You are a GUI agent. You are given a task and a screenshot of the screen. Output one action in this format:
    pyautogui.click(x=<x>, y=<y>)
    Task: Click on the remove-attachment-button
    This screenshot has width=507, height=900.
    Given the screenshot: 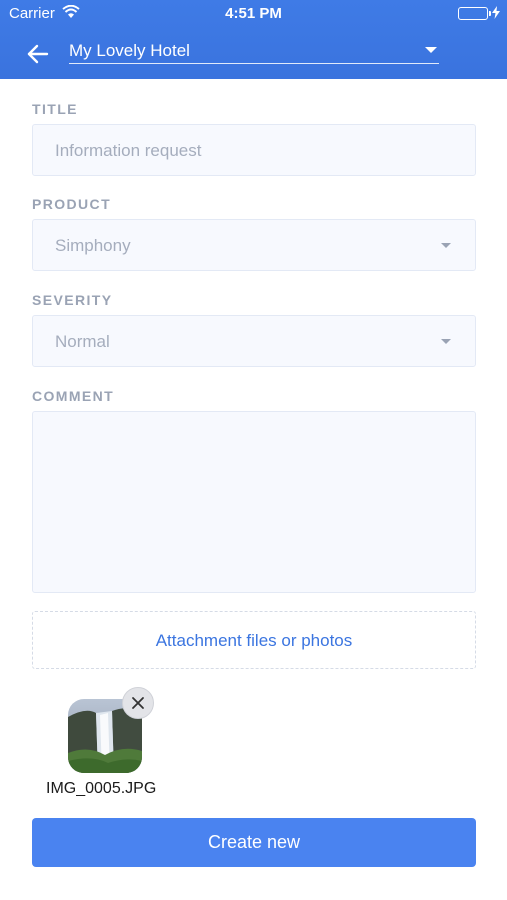 What is the action you would take?
    pyautogui.click(x=138, y=703)
    